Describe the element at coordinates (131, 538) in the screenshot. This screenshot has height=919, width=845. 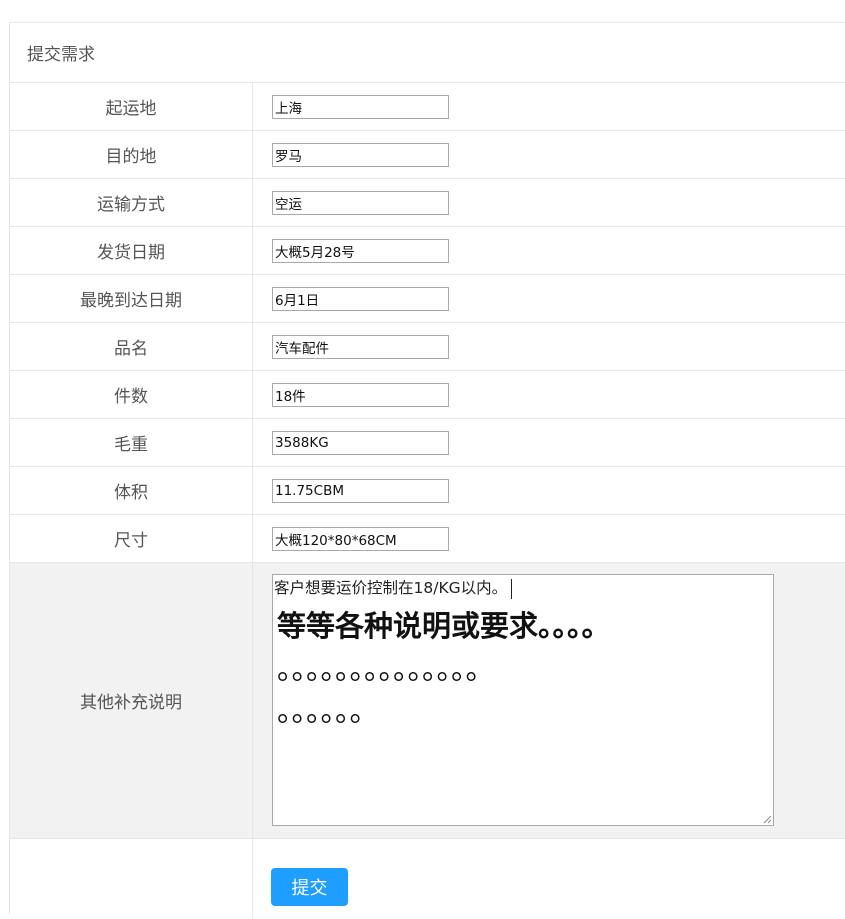
I see `dimensions-label: 尺寸` at that location.